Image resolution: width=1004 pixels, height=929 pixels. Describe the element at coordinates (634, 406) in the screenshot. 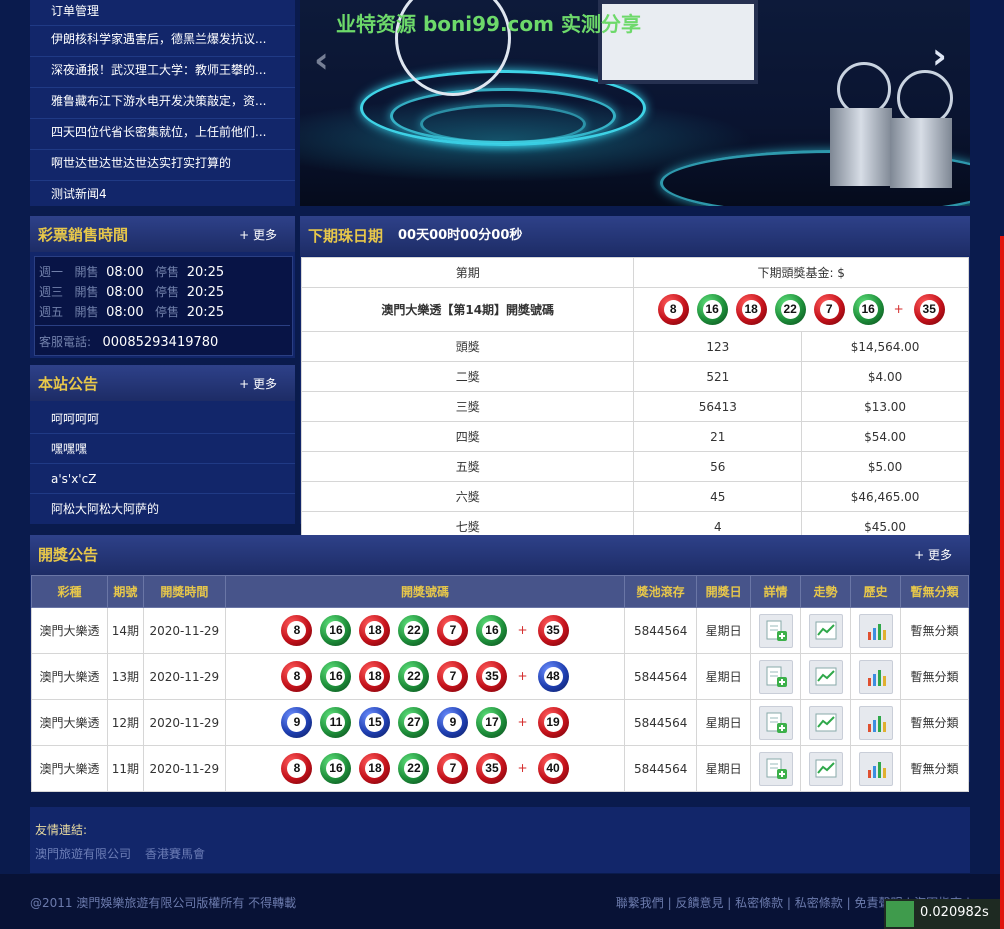

I see `prize-row: 三獎 56413 $13.00` at that location.